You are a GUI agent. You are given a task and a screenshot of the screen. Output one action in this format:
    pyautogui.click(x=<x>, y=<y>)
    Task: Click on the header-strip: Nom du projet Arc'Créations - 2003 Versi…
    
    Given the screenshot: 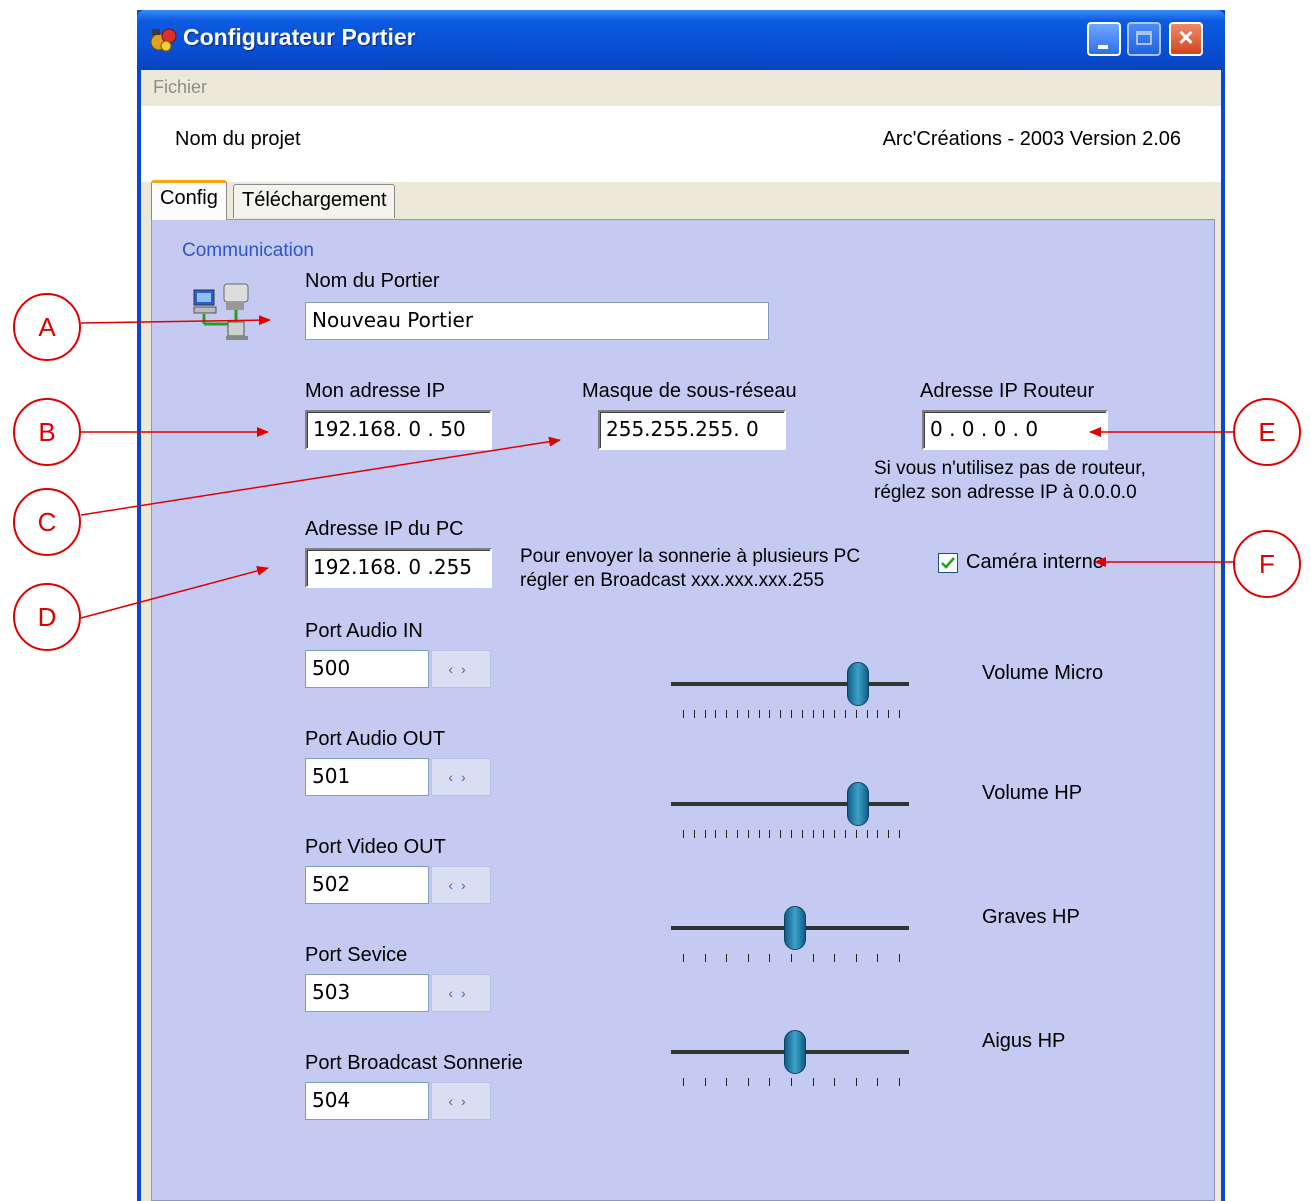 What is the action you would take?
    pyautogui.click(x=681, y=144)
    